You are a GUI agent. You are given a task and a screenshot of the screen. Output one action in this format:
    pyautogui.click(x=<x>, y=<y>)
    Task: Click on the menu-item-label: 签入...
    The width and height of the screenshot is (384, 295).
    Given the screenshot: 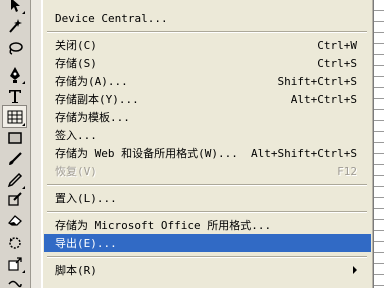 What is the action you would take?
    pyautogui.click(x=76, y=135)
    